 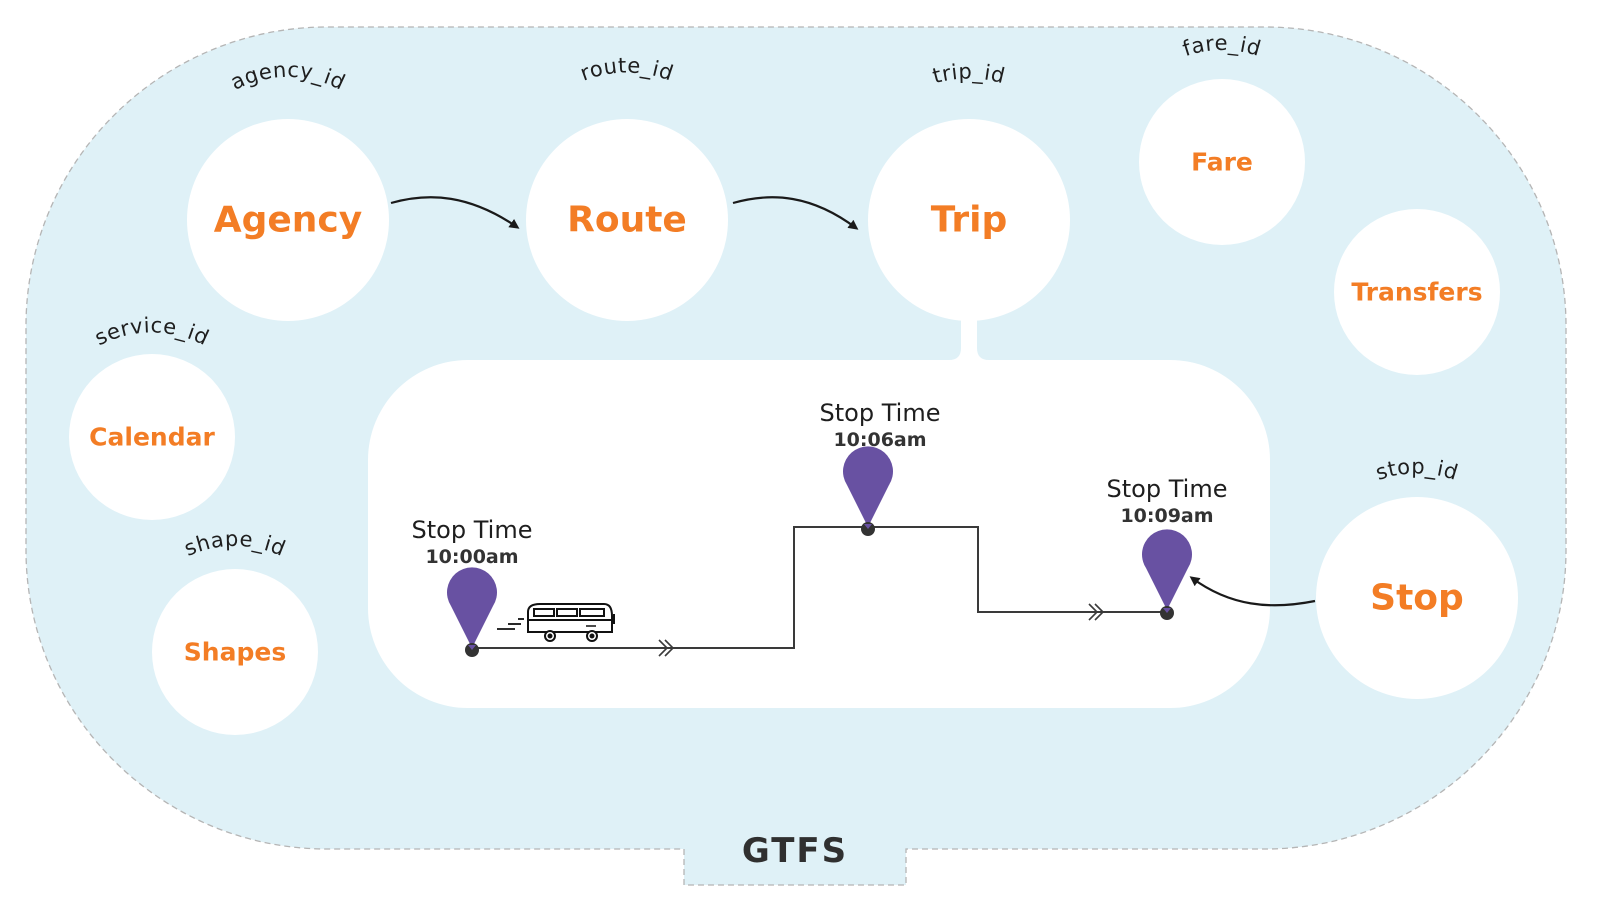 I want to click on entity-transfers: Transfers, so click(x=1417, y=292).